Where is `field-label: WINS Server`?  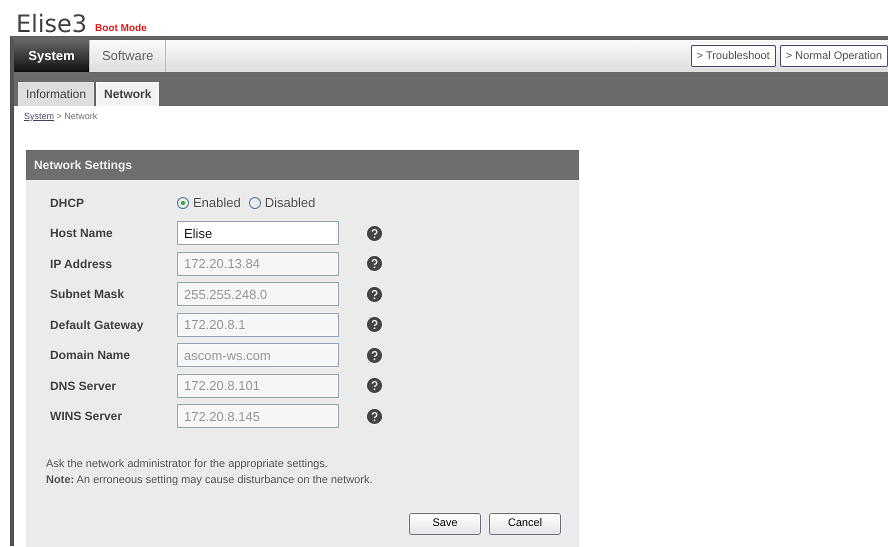
field-label: WINS Server is located at coordinates (87, 417).